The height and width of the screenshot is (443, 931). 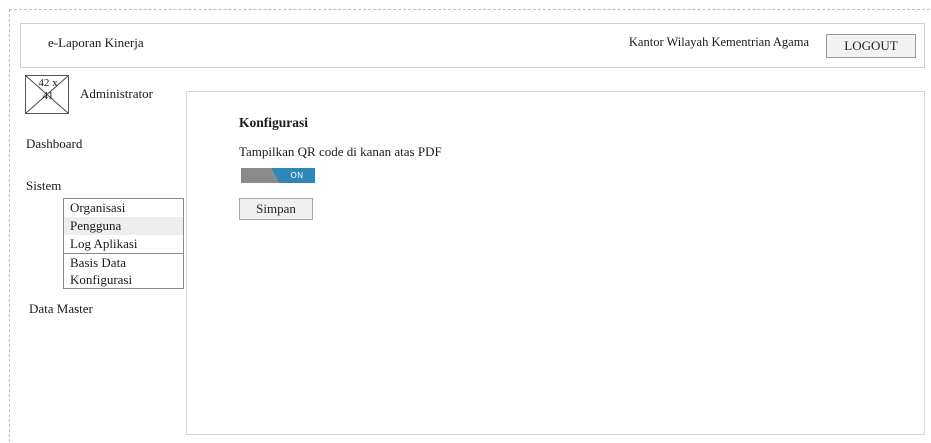 What do you see at coordinates (123, 262) in the screenshot?
I see `submenu-item-basis-data: Basis Data` at bounding box center [123, 262].